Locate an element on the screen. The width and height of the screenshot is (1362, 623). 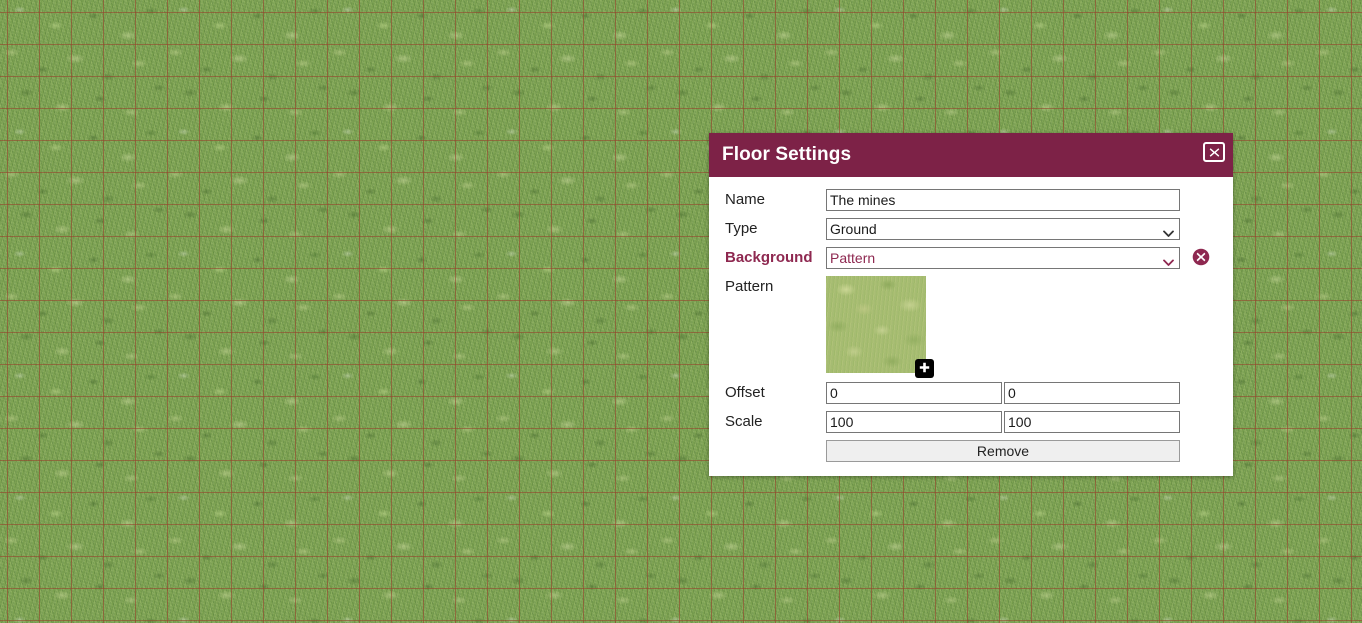
dialog-title: Floor Settings is located at coordinates (787, 154).